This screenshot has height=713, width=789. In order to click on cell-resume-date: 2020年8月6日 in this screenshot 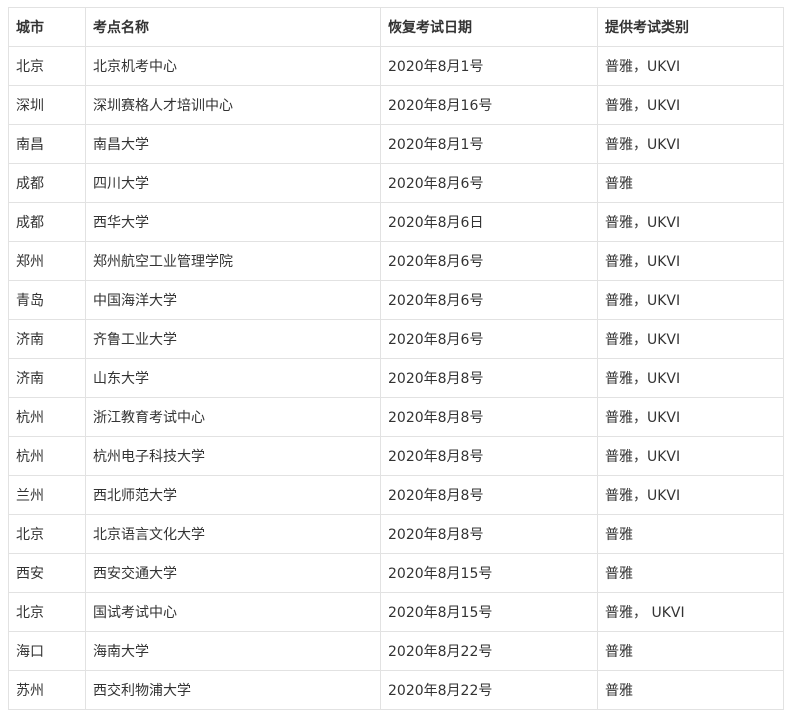, I will do `click(489, 222)`.